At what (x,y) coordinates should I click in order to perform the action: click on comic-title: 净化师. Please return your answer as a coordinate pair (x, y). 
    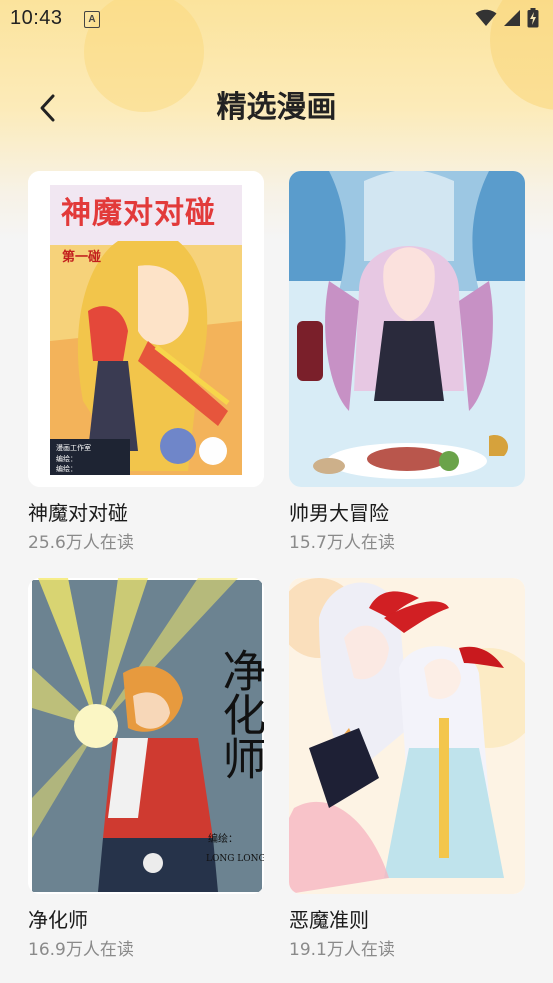
    Looking at the image, I should click on (58, 920).